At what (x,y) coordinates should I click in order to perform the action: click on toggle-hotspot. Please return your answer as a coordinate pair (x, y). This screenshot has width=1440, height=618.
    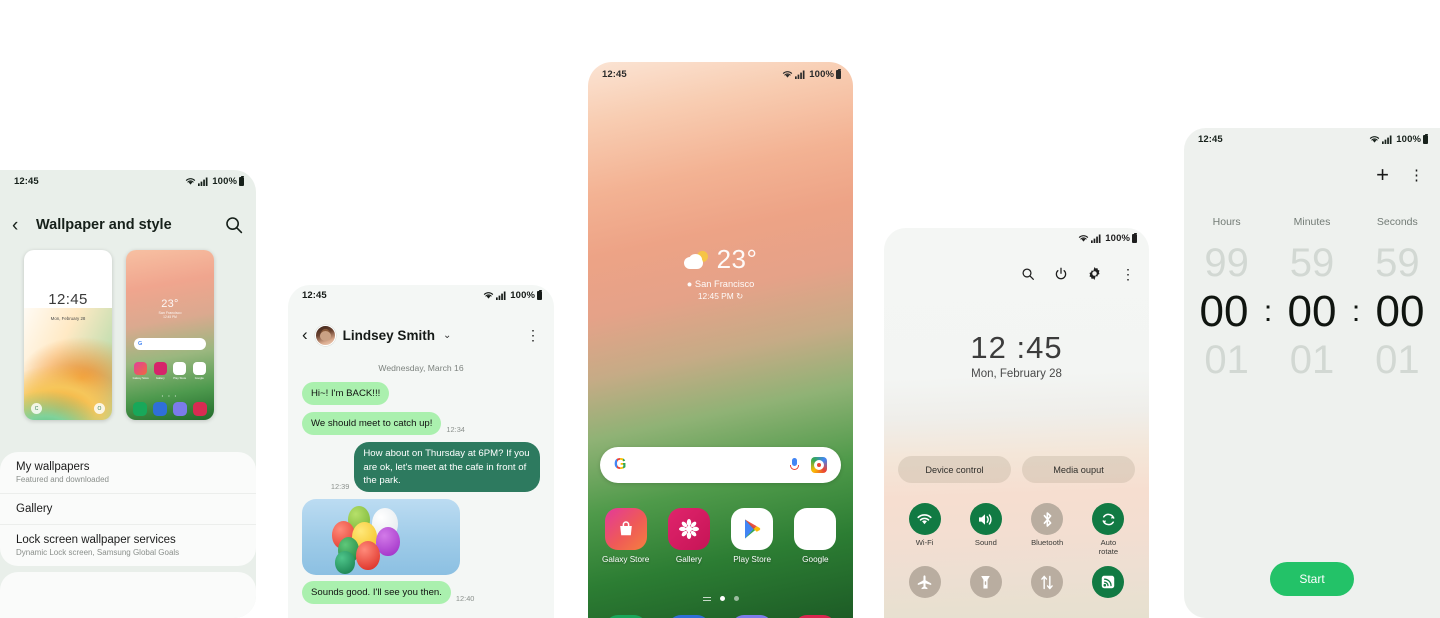
    Looking at the image, I should click on (1108, 582).